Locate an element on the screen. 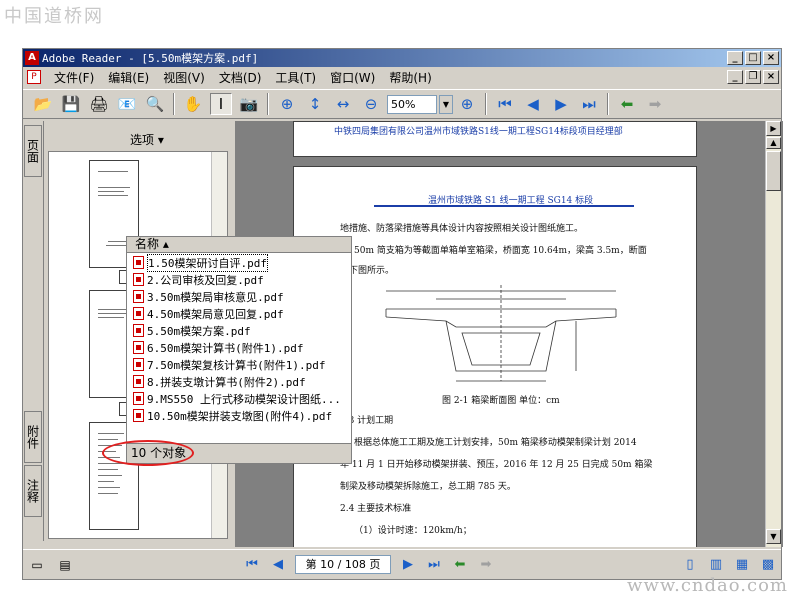 This screenshot has width=800, height=600. doc-minimize-button: _ is located at coordinates (735, 77).